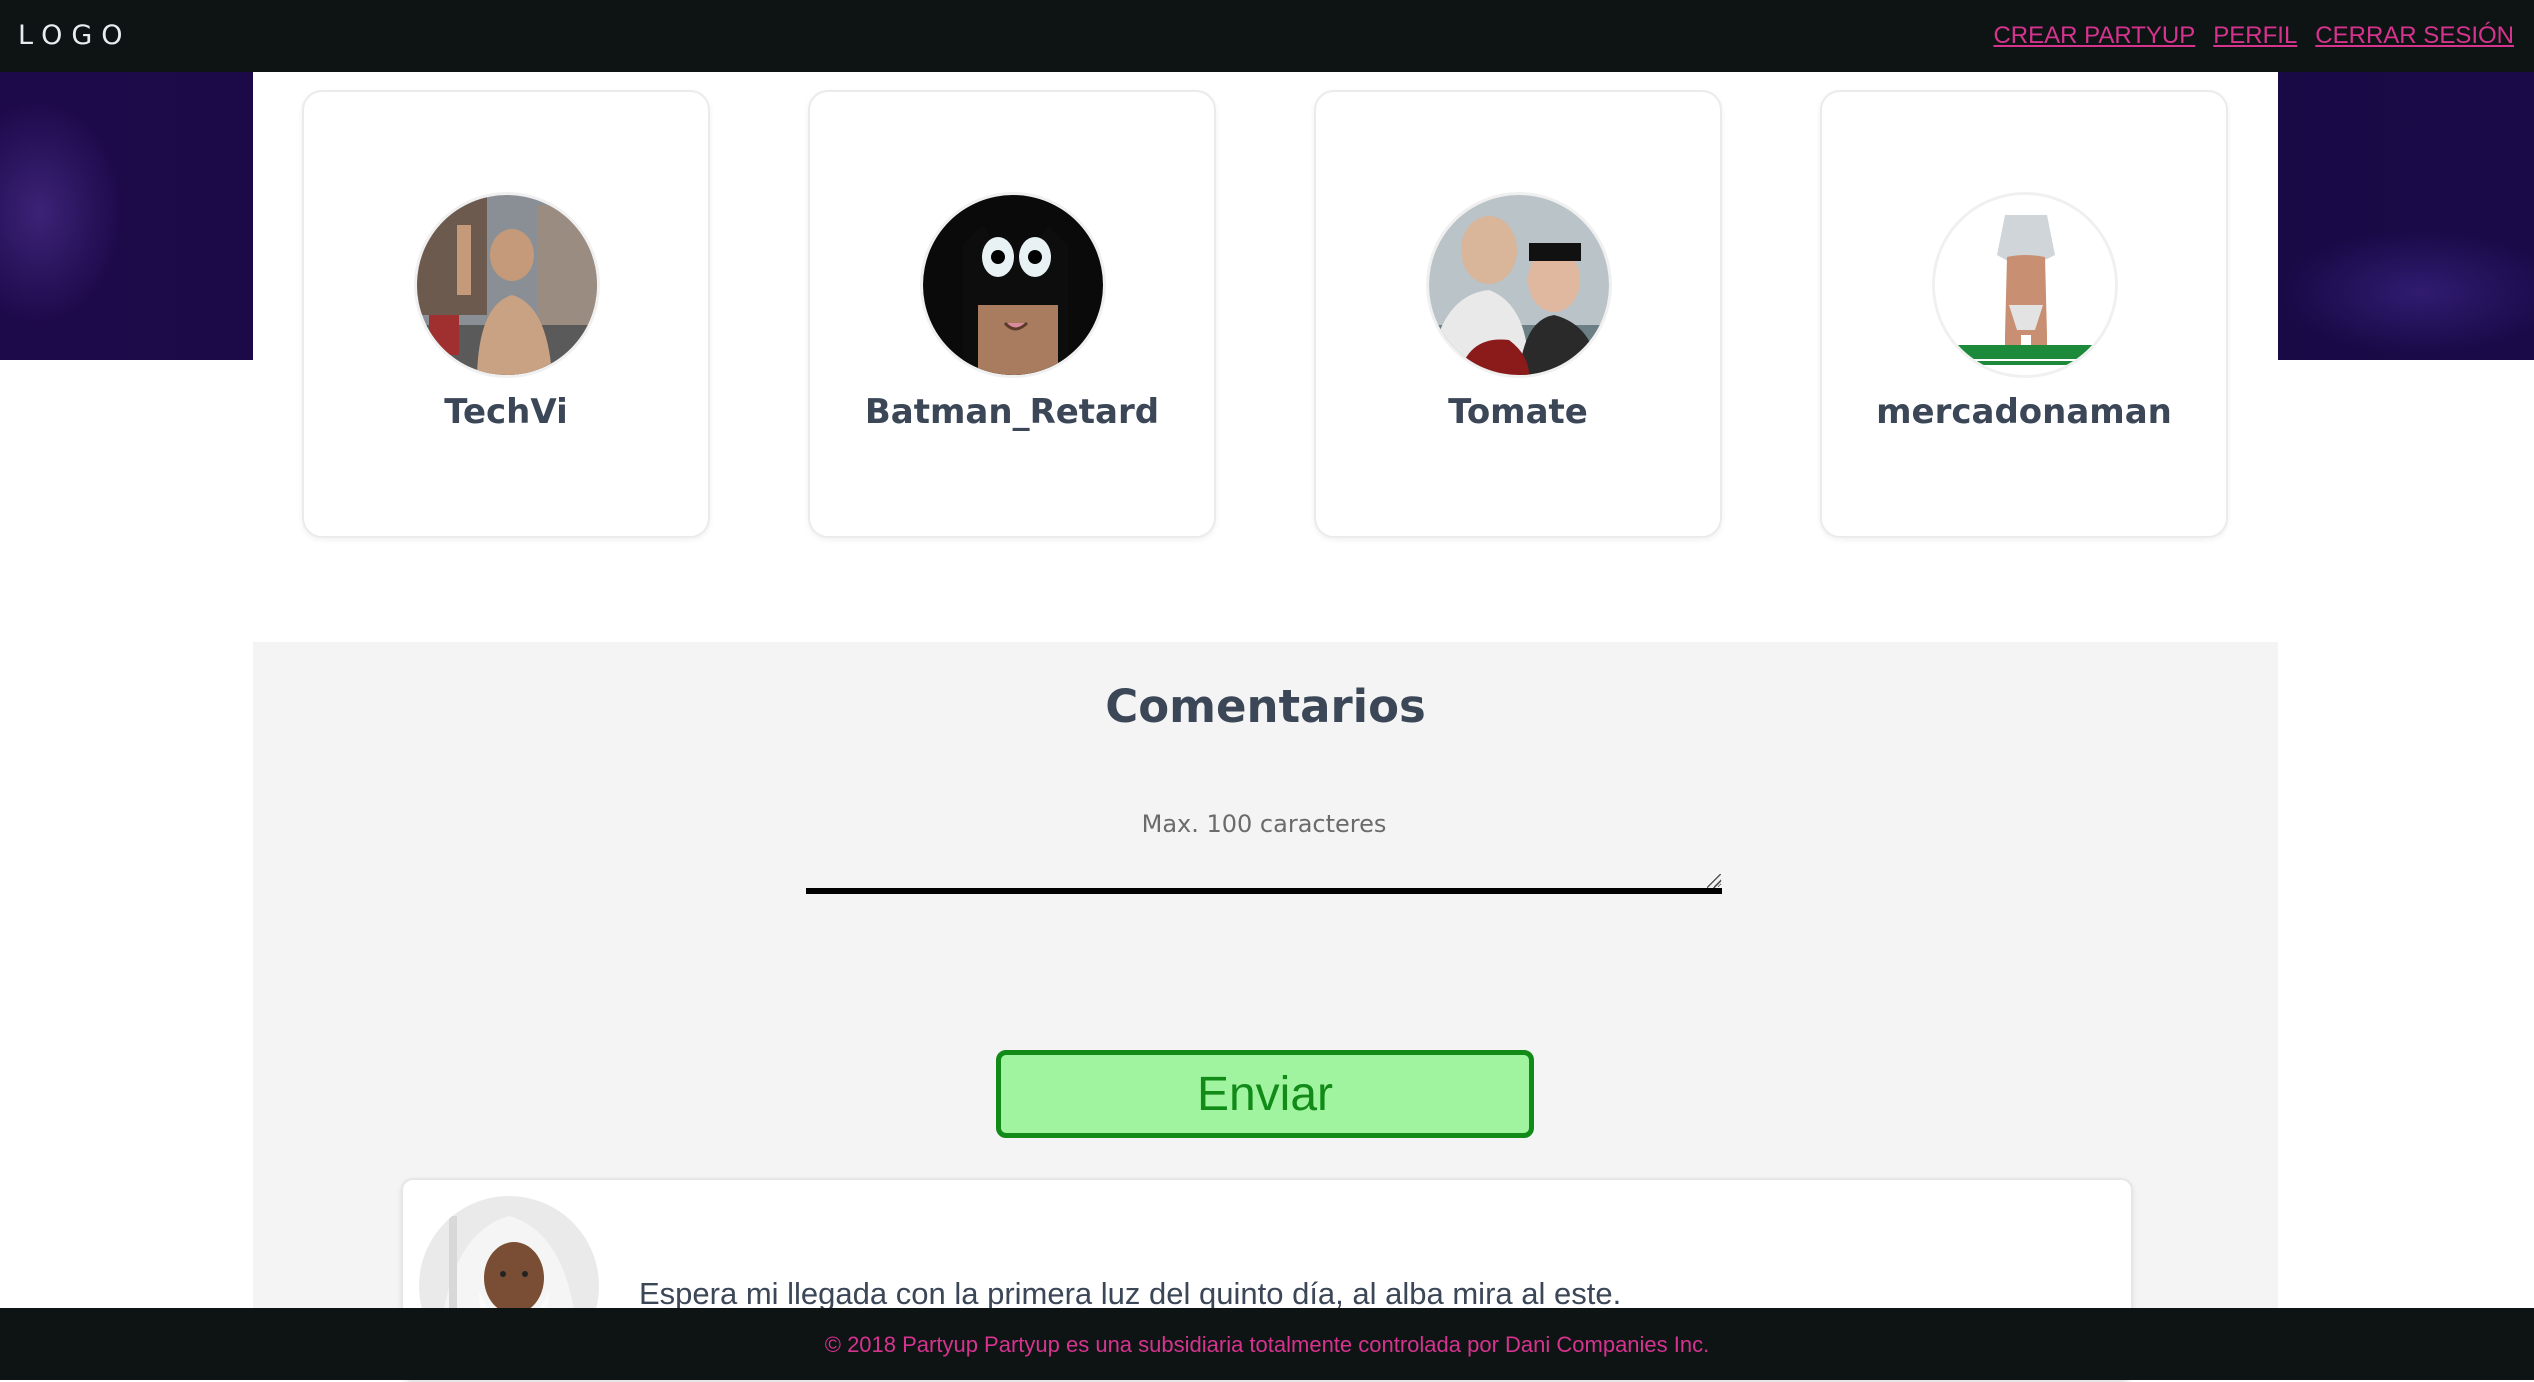 Image resolution: width=2534 pixels, height=1382 pixels. What do you see at coordinates (1264, 842) in the screenshot?
I see `comment-input` at bounding box center [1264, 842].